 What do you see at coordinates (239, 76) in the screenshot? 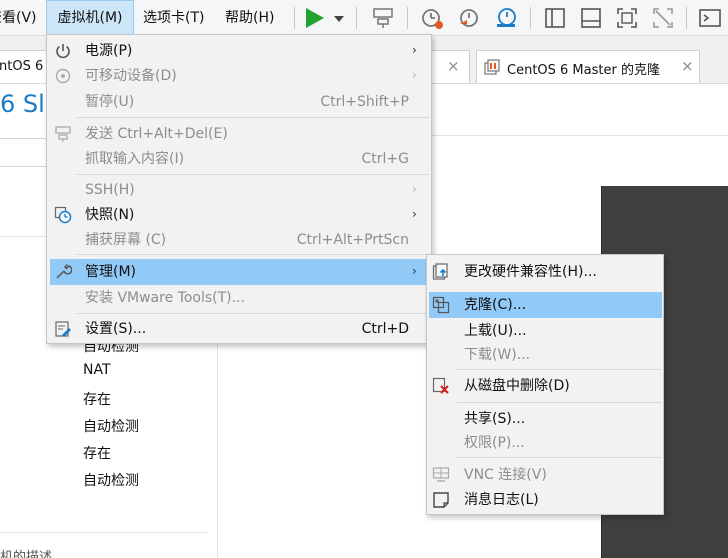
I see `menu-item-removable-devices: 可移动设备(D) ›` at bounding box center [239, 76].